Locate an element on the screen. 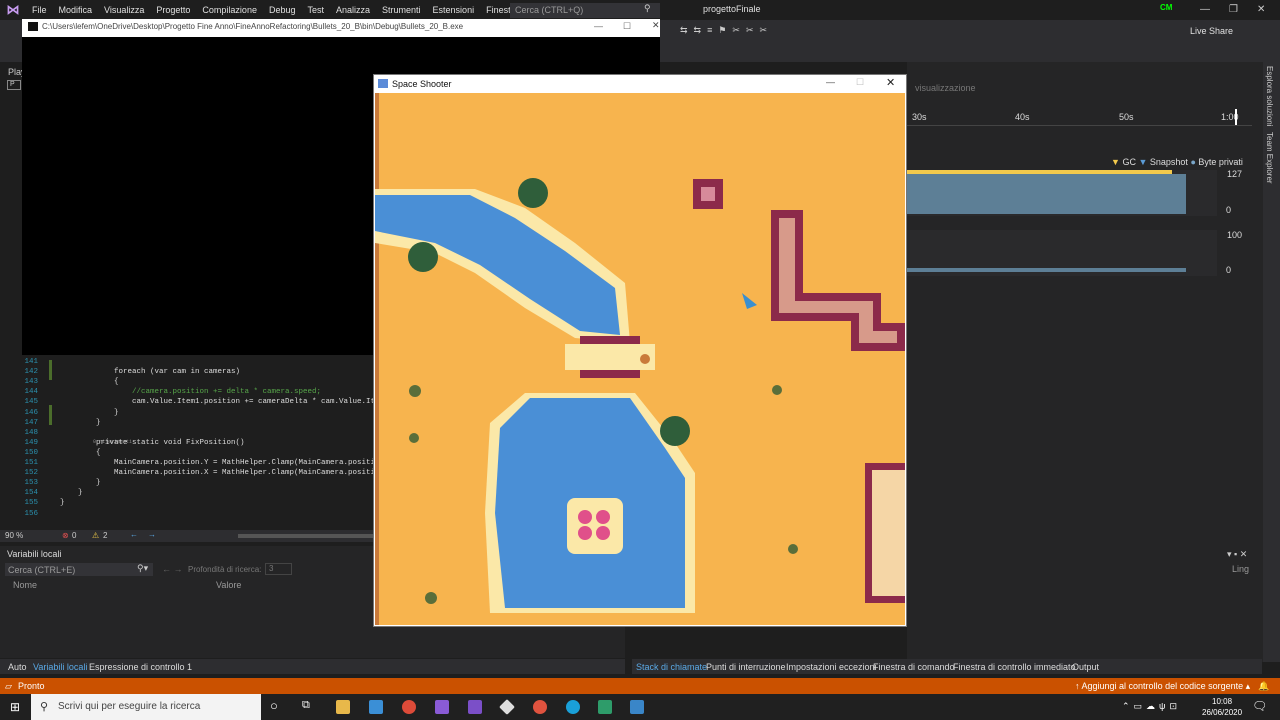 The image size is (1280, 720). locals-search-input: Cerca (CTRL+E) is located at coordinates (79, 569).